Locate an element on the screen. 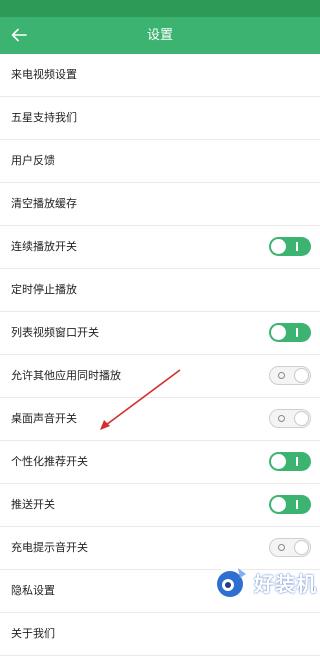 This screenshot has width=320, height=656. setting-label: 关于我们 is located at coordinates (33, 633).